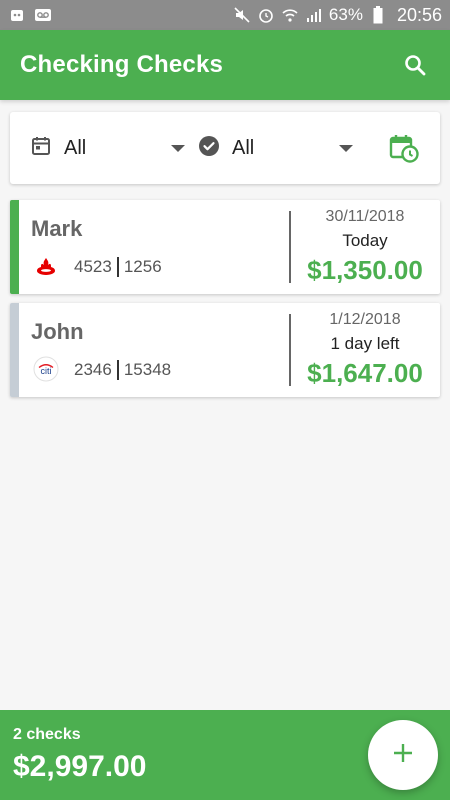 The image size is (450, 800). Describe the element at coordinates (404, 148) in the screenshot. I see `calendar-clock-icon` at that location.